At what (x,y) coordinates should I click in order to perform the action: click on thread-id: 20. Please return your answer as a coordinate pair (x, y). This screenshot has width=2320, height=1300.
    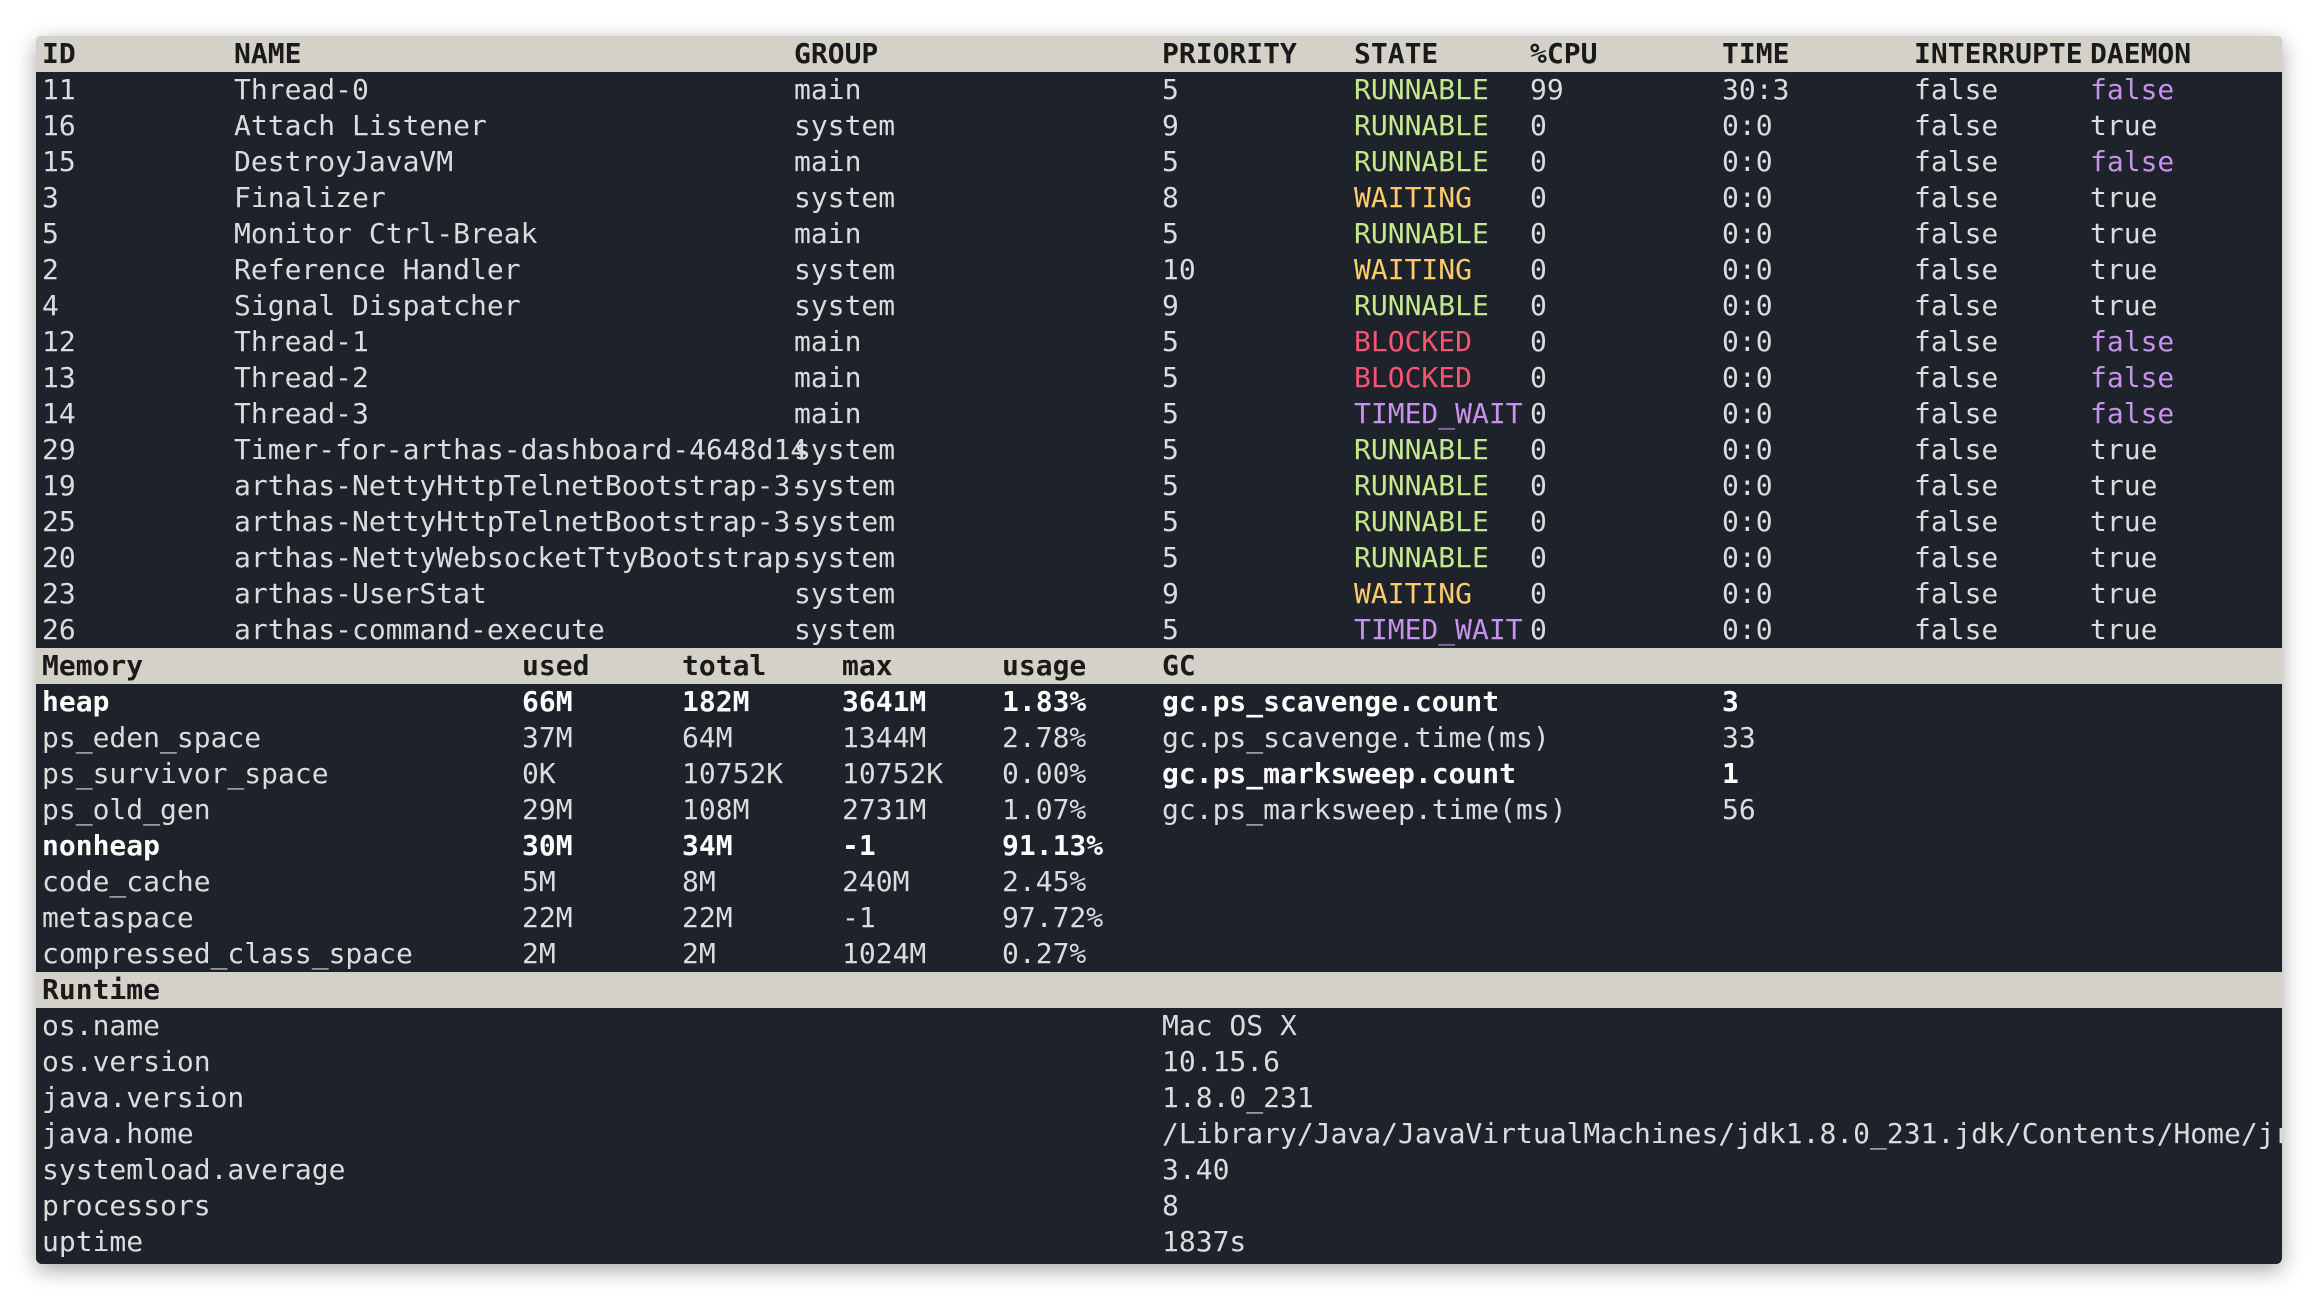
    Looking at the image, I should click on (59, 557).